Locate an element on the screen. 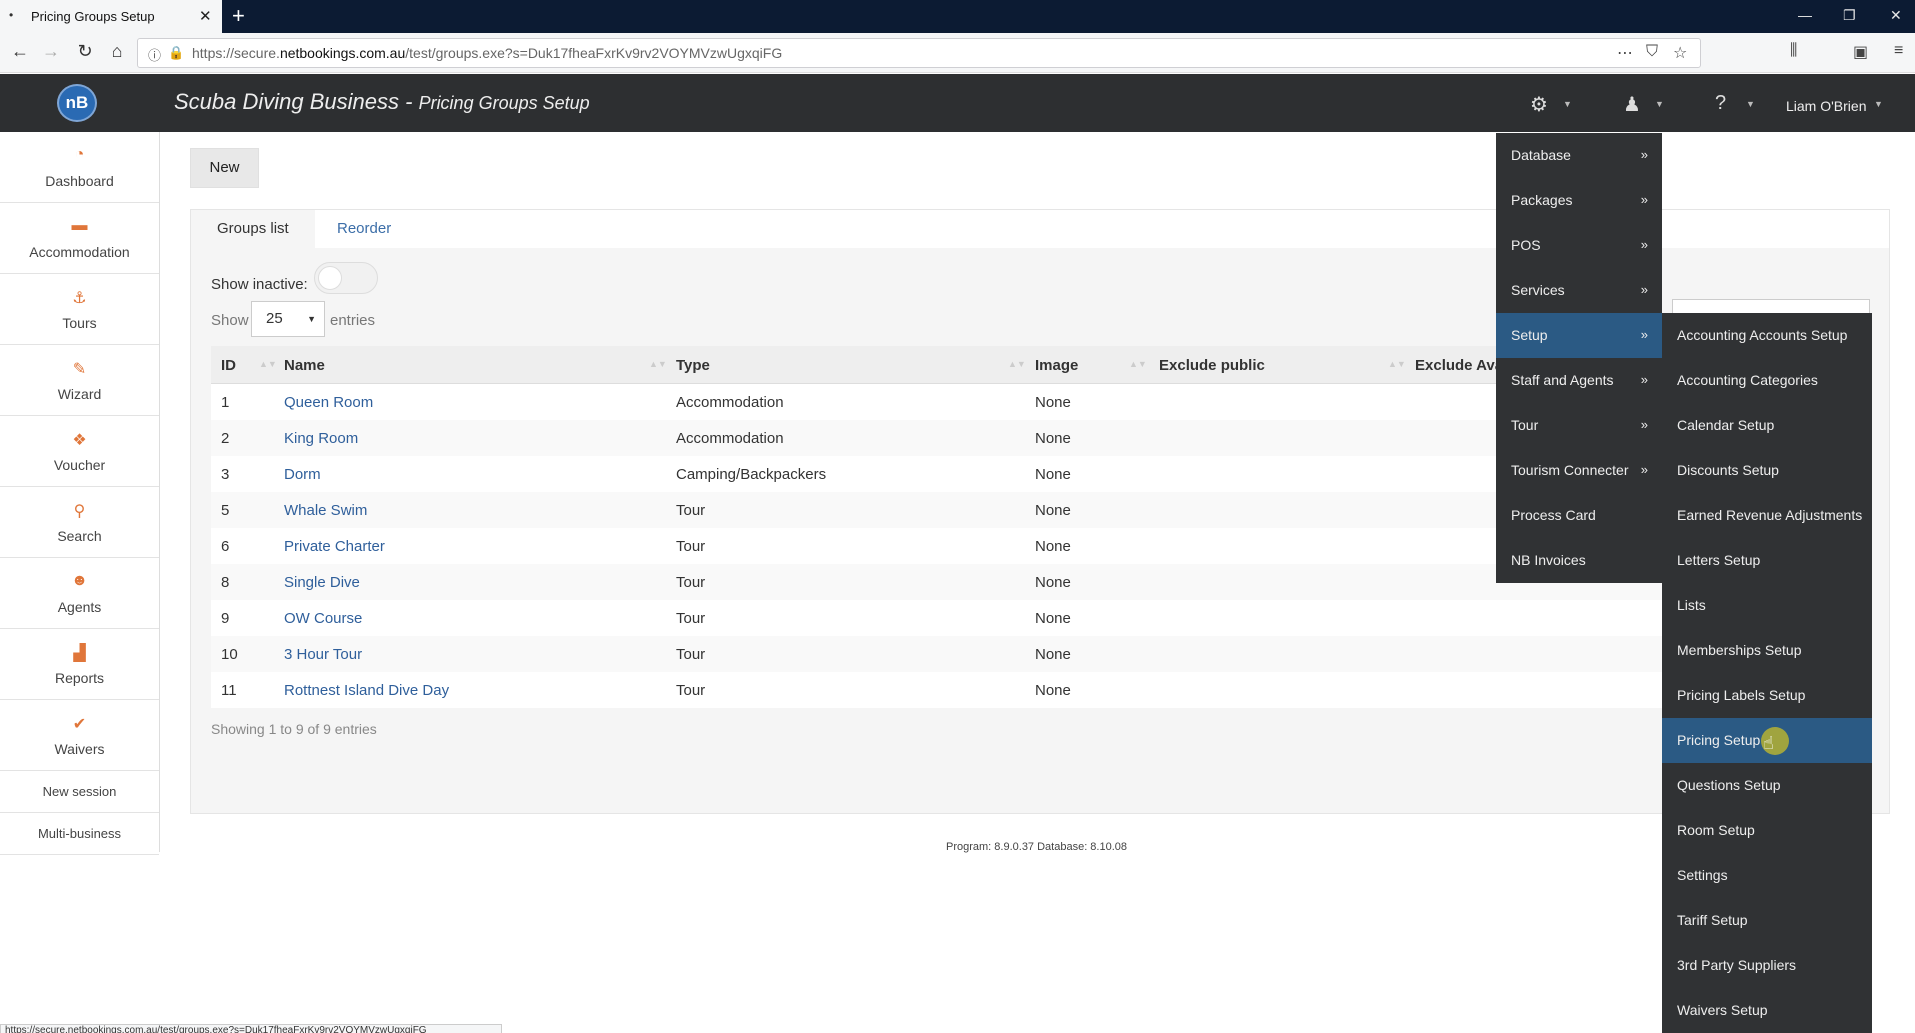 The width and height of the screenshot is (1915, 1033). submenu-questions-setup: Questions Setup is located at coordinates (1767, 785).